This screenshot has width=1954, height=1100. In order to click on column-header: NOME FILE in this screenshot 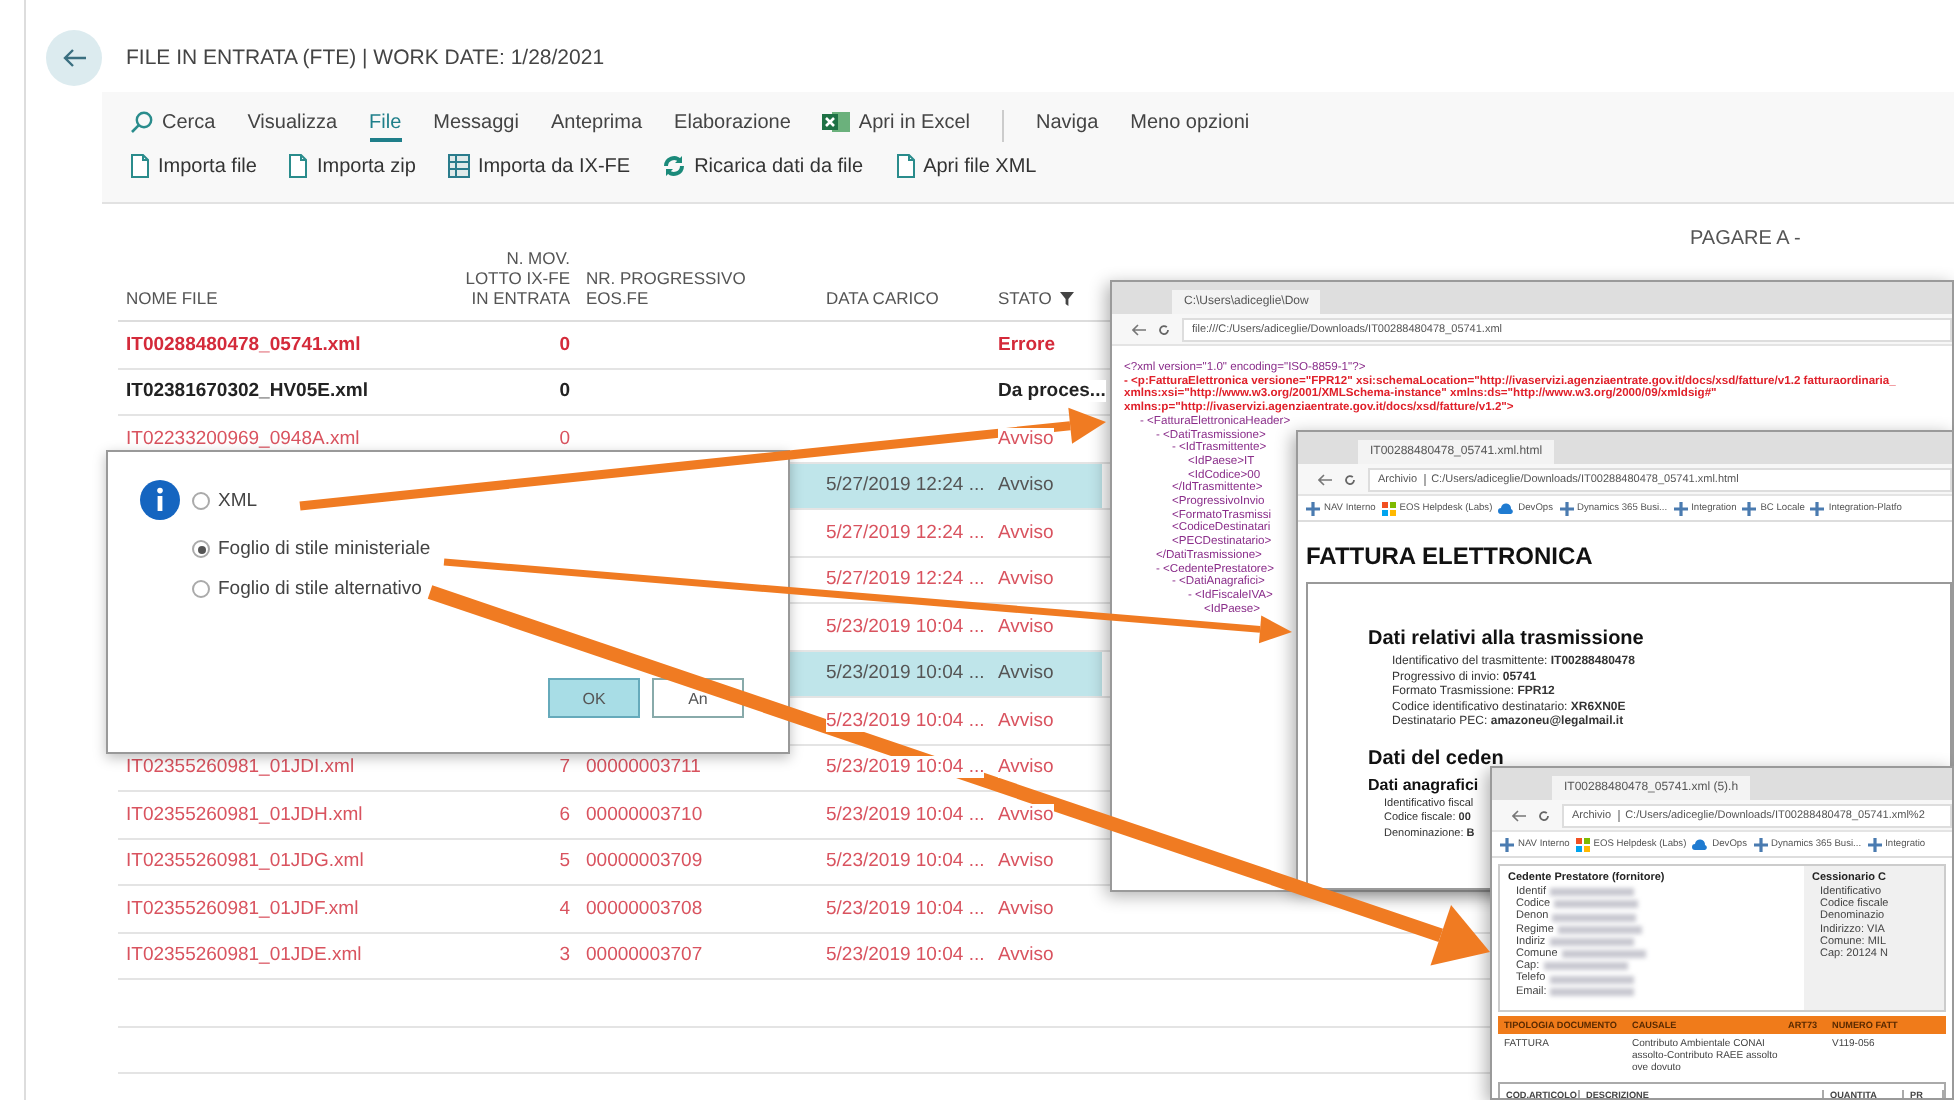, I will do `click(172, 298)`.